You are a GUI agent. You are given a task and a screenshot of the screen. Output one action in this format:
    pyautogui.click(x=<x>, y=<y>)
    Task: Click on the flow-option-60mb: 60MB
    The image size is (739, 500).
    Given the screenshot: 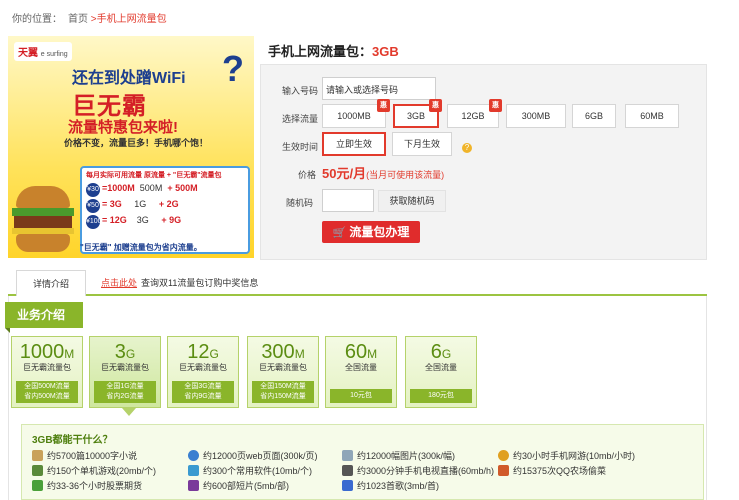 What is the action you would take?
    pyautogui.click(x=652, y=116)
    